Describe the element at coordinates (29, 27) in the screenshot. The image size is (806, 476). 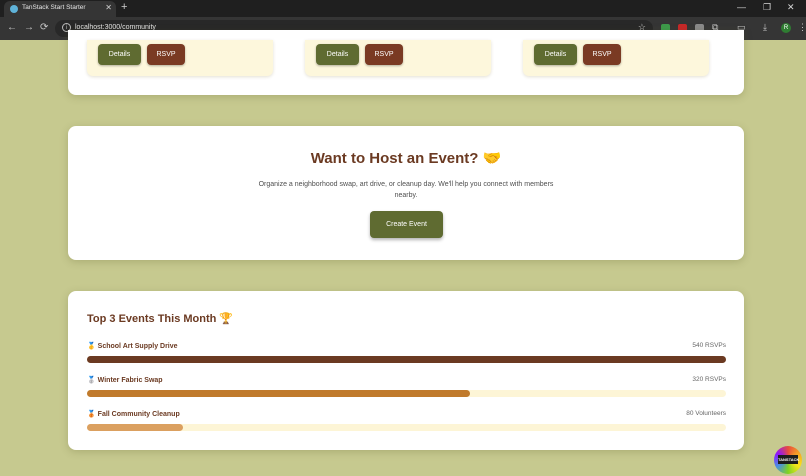
I see `forward-icon: →` at that location.